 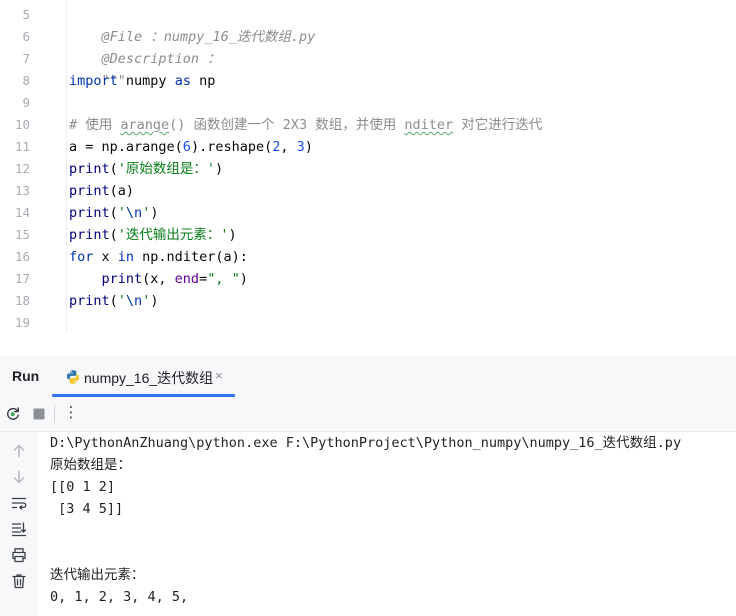 What do you see at coordinates (287, 125) in the screenshot?
I see `comment-text: () 函数创建一个 2X3 数组，并使用` at bounding box center [287, 125].